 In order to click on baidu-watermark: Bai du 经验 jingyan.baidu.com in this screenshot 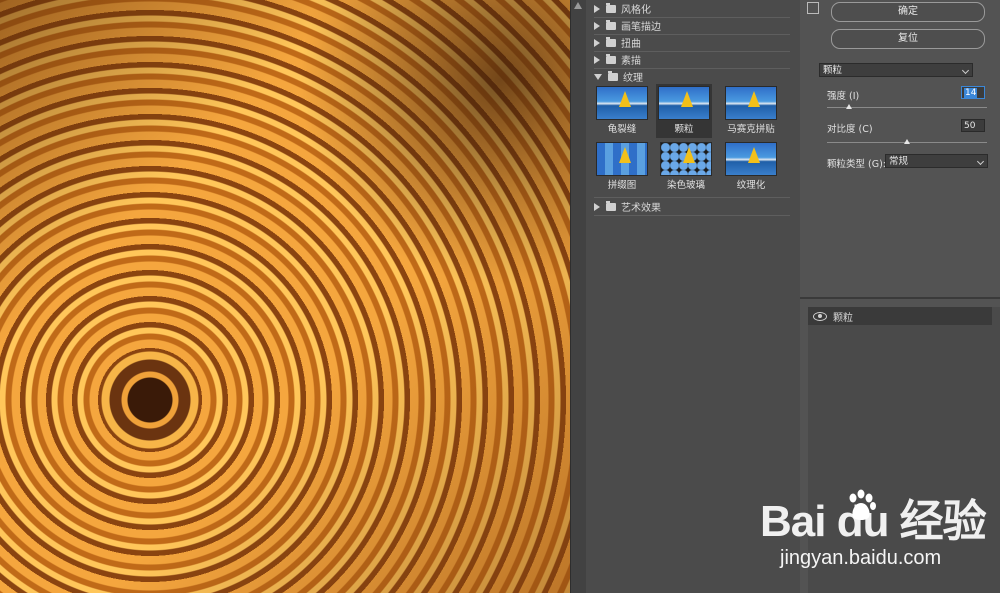, I will do `click(880, 539)`.